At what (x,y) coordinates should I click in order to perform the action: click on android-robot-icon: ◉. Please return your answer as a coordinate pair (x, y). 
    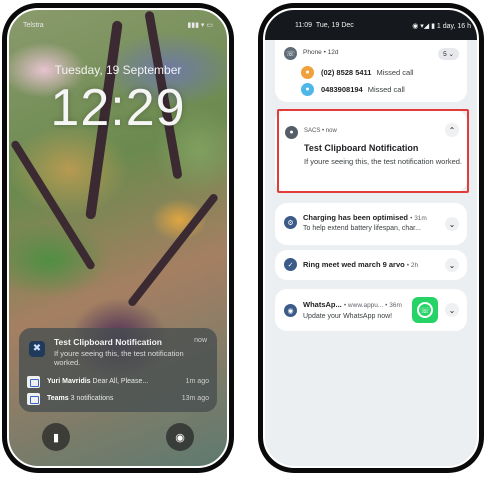
    Looking at the image, I should click on (290, 310).